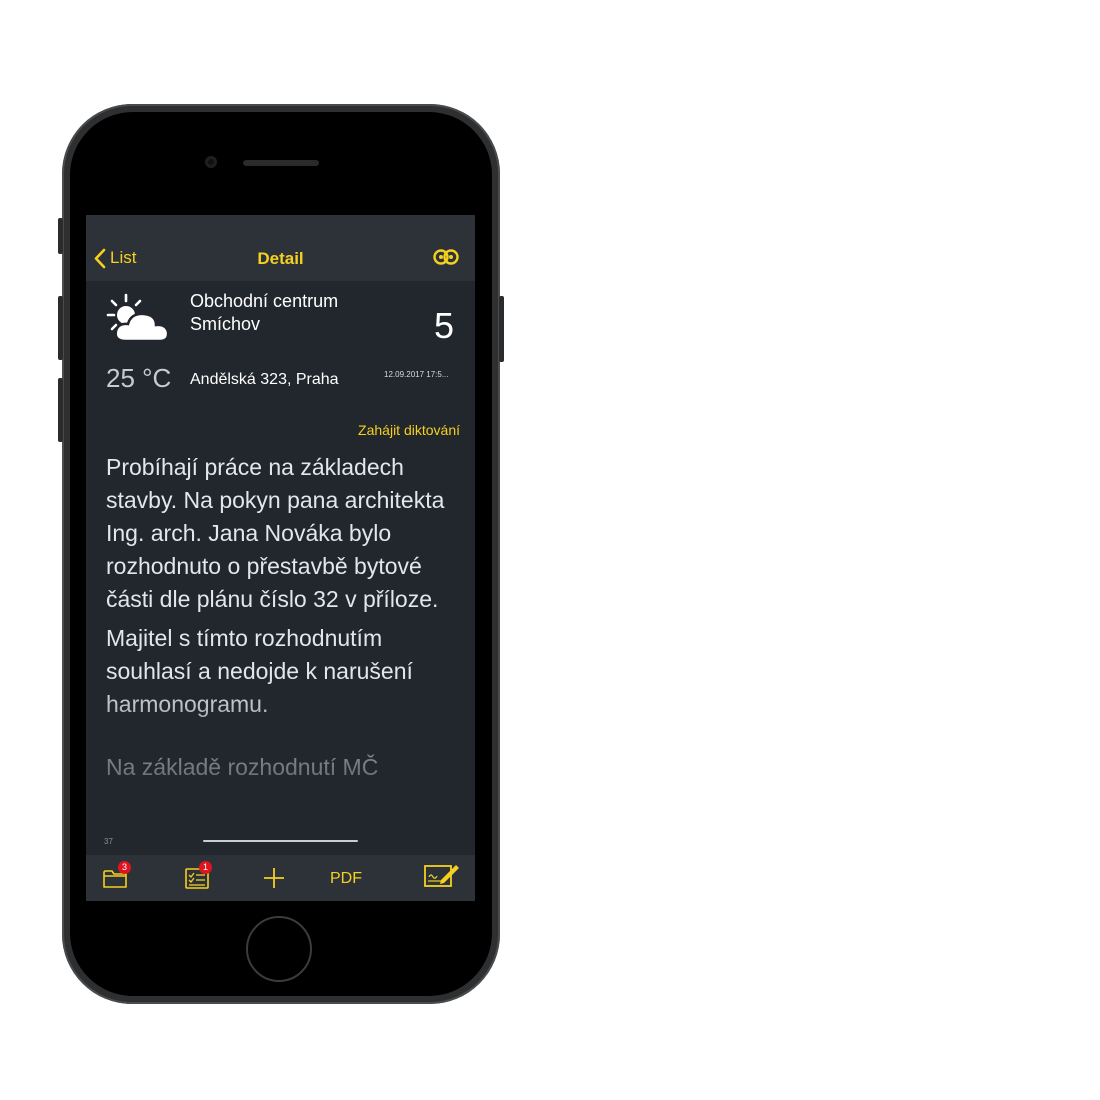  Describe the element at coordinates (199, 877) in the screenshot. I see `checklist-button: 1` at that location.